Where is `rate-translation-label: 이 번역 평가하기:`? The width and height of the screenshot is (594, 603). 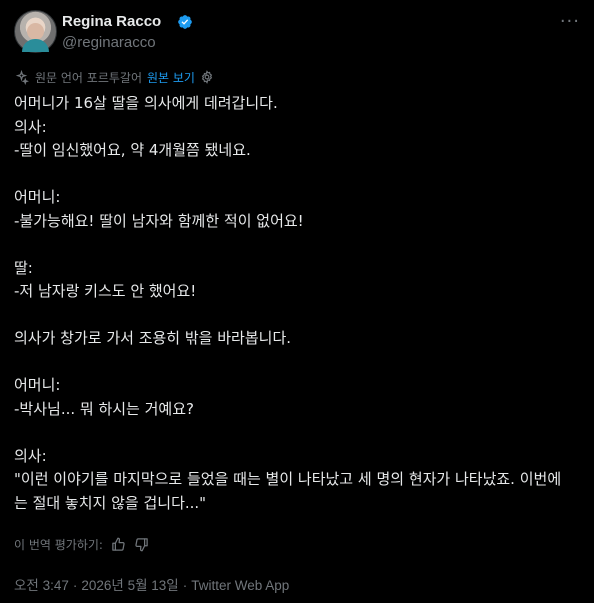
rate-translation-label: 이 번역 평가하기: is located at coordinates (58, 544).